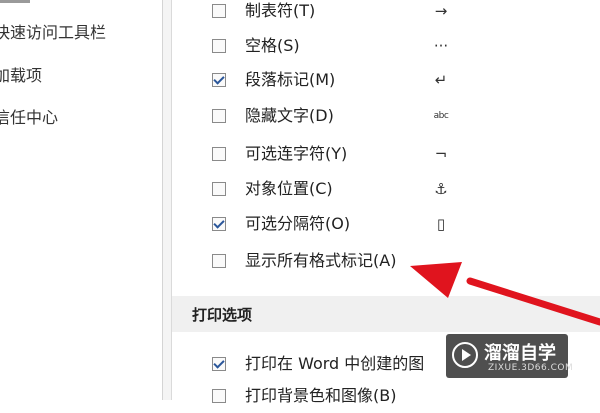 Image resolution: width=600 pixels, height=413 pixels. I want to click on anchor-icon: ⚓, so click(441, 189).